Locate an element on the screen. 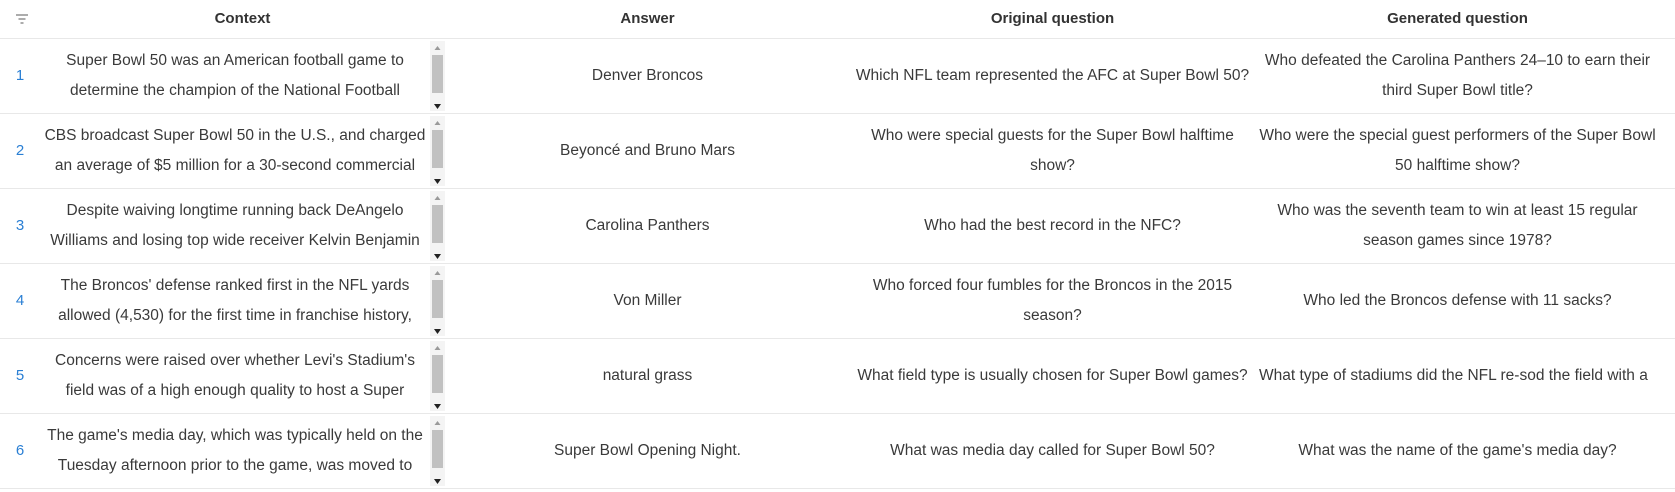 This screenshot has height=492, width=1675. answer-cell: Super Bowl Opening Night. is located at coordinates (647, 450).